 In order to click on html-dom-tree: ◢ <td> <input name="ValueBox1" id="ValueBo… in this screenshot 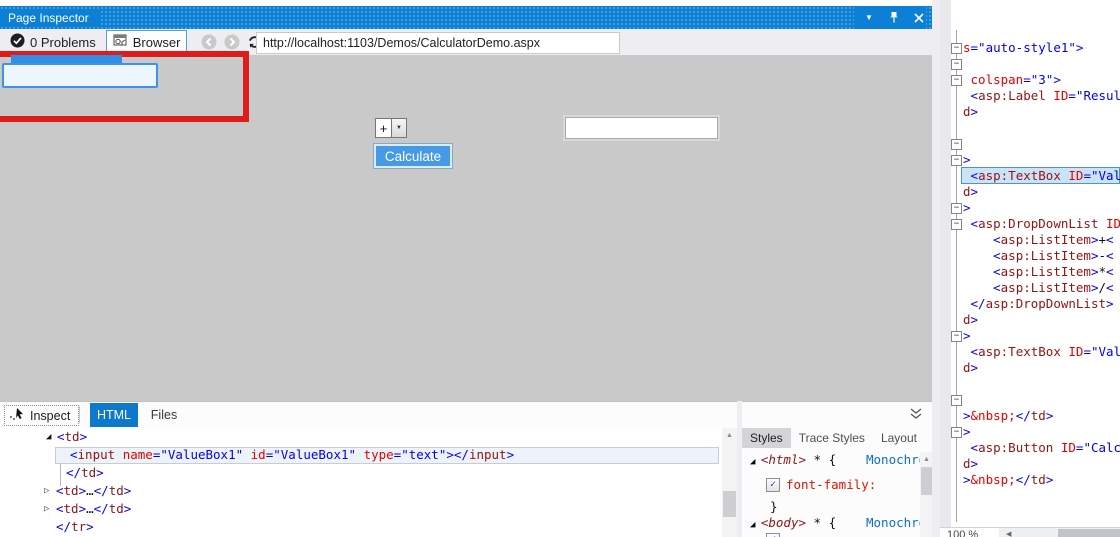, I will do `click(361, 482)`.